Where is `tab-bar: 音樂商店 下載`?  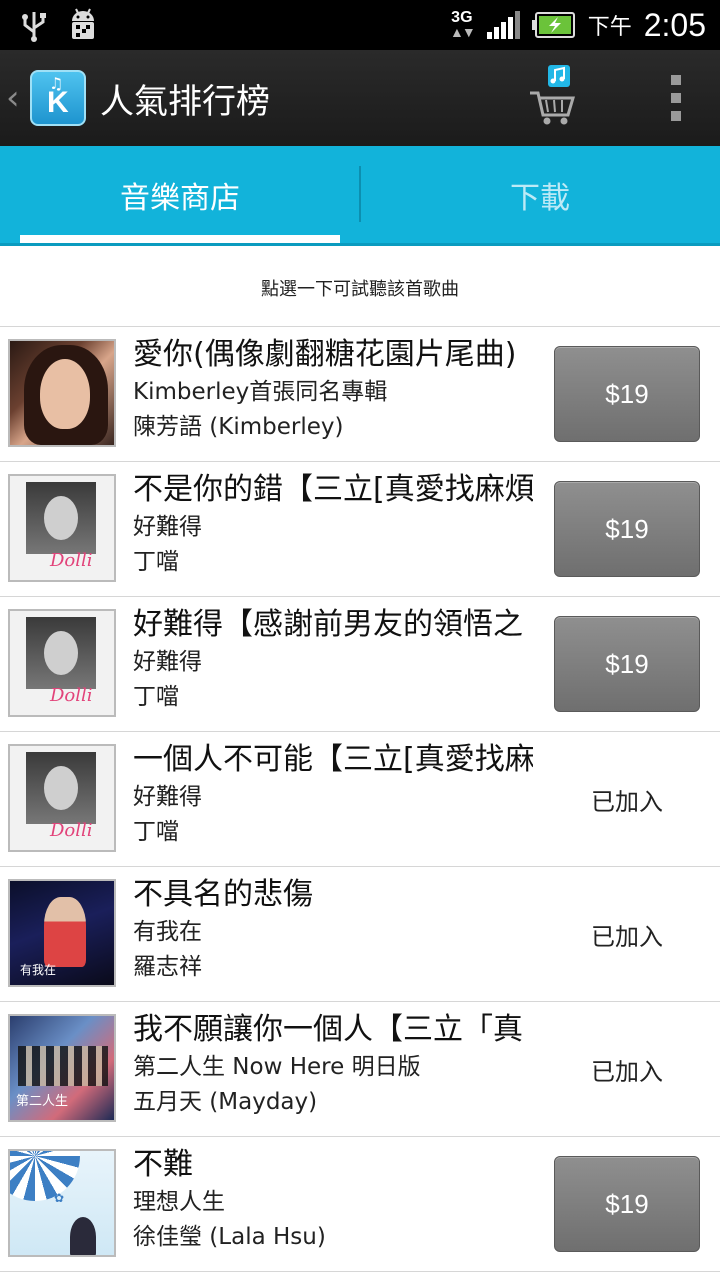
tab-bar: 音樂商店 下載 is located at coordinates (360, 196).